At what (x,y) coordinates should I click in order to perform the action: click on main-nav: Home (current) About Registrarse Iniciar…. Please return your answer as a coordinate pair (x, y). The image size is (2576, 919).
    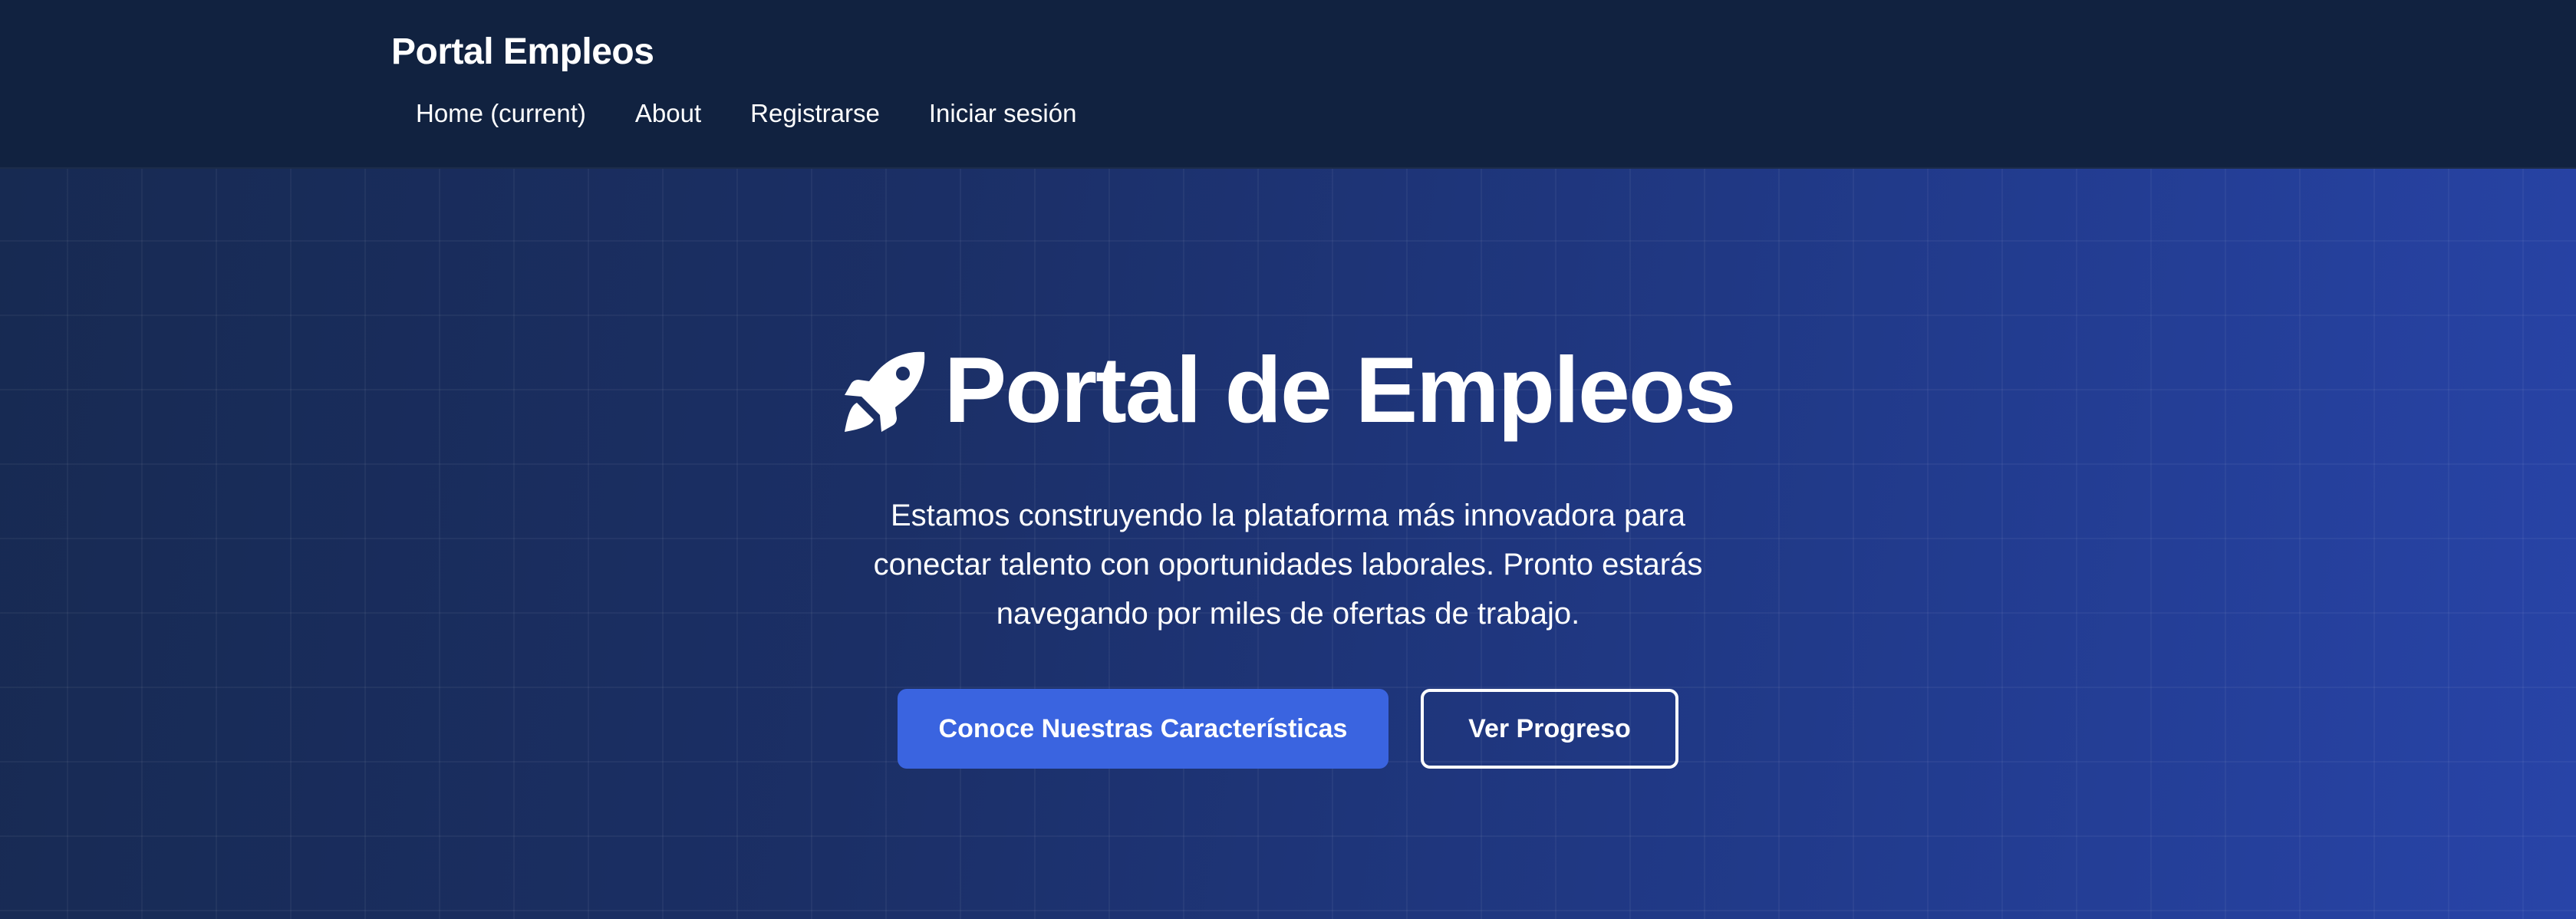
    Looking at the image, I should click on (746, 114).